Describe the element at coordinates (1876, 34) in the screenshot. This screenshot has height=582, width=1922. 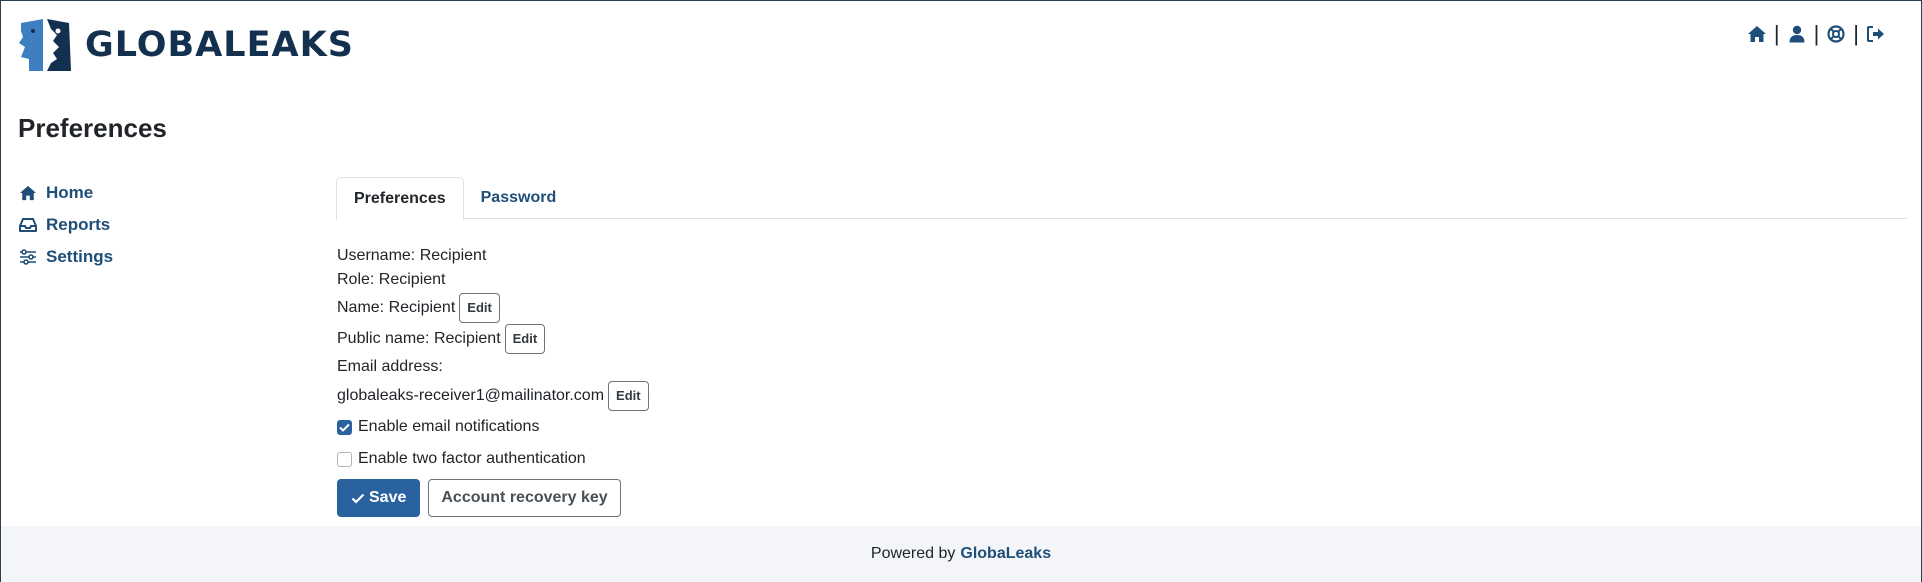
I see `logout-icon` at that location.